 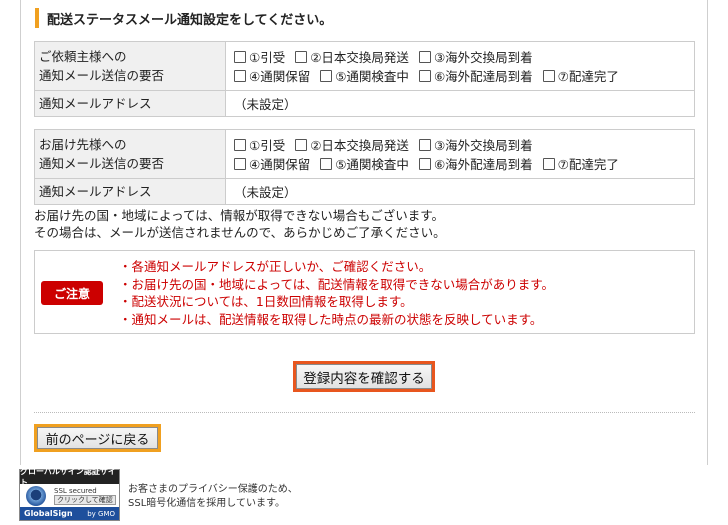 What do you see at coordinates (707, 232) in the screenshot?
I see `content-border-right` at bounding box center [707, 232].